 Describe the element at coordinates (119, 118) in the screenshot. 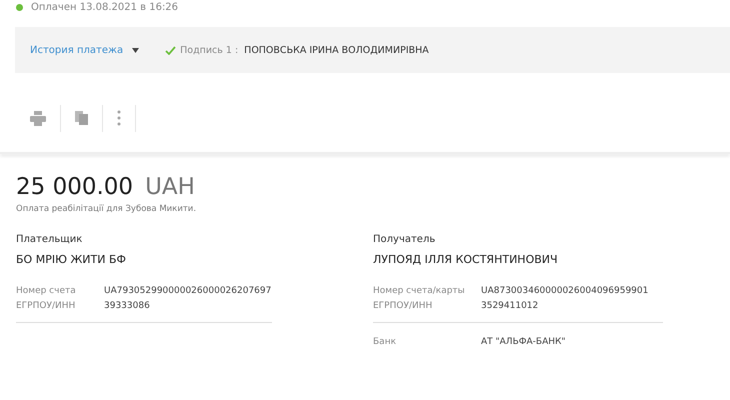

I see `more-icon` at that location.